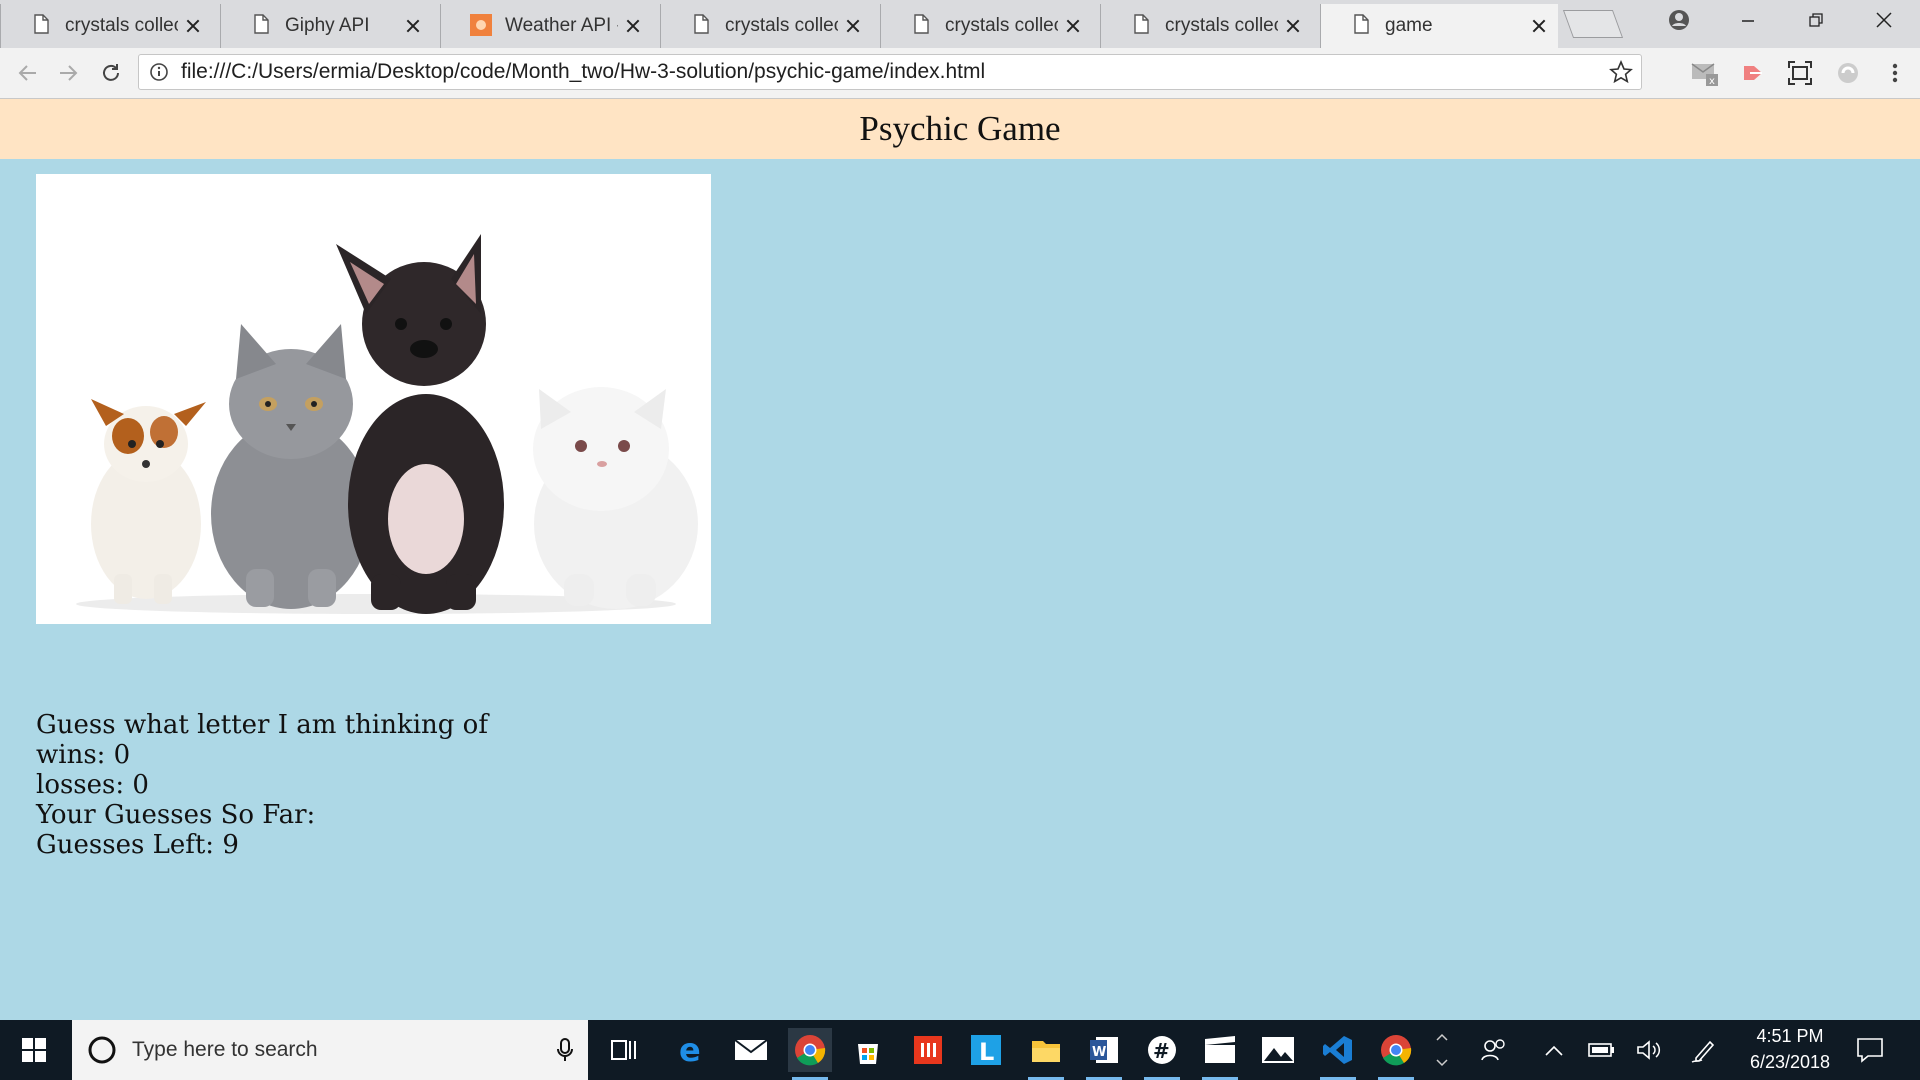 The image size is (1920, 1080). What do you see at coordinates (102, 1050) in the screenshot?
I see `cortana-icon` at bounding box center [102, 1050].